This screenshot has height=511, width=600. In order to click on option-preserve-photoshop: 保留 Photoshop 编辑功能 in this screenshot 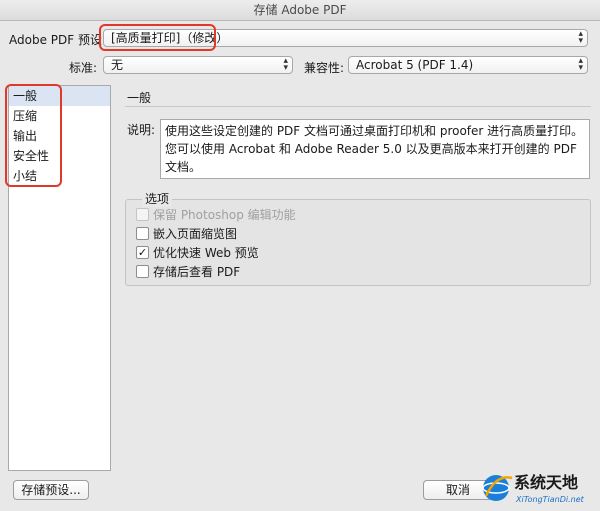, I will do `click(216, 215)`.